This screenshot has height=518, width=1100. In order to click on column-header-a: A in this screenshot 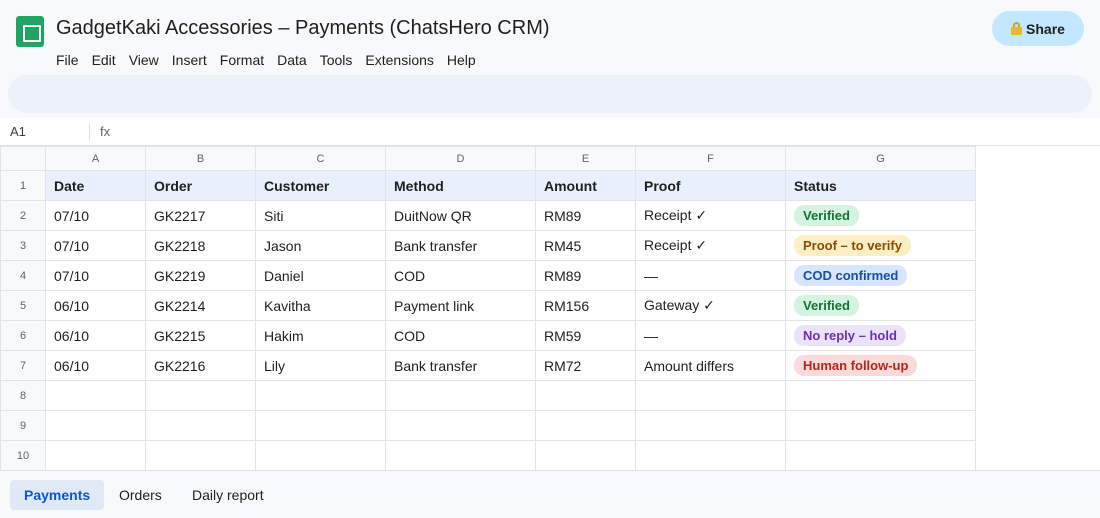, I will do `click(95, 158)`.